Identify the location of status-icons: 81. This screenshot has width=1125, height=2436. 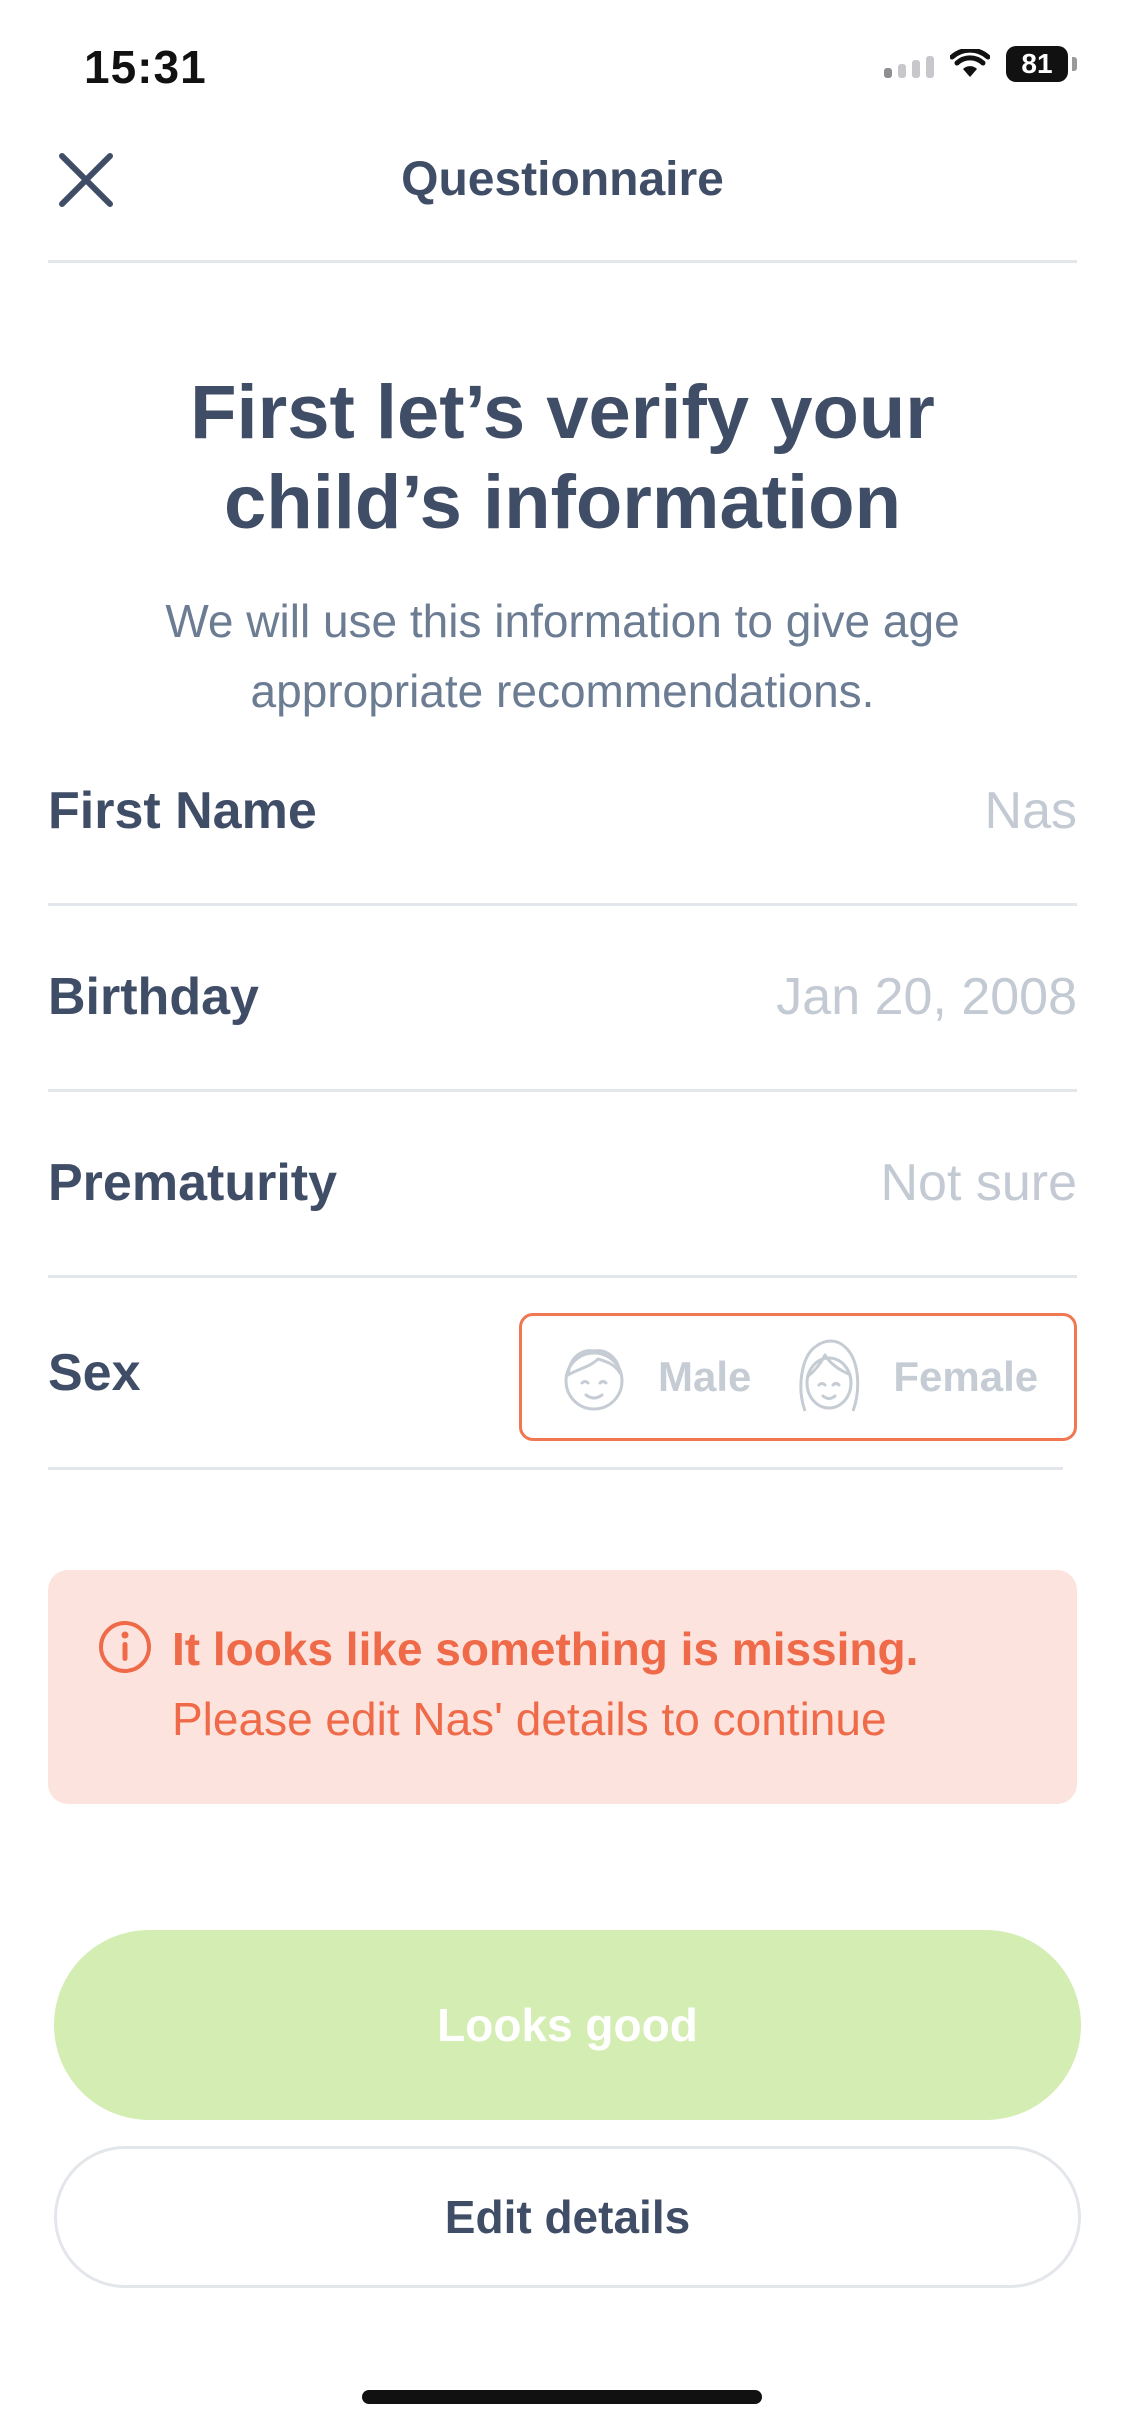
(980, 64).